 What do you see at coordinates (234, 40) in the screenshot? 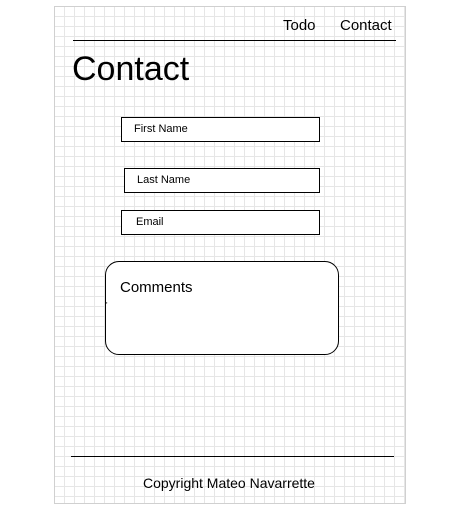
I see `header-divider` at bounding box center [234, 40].